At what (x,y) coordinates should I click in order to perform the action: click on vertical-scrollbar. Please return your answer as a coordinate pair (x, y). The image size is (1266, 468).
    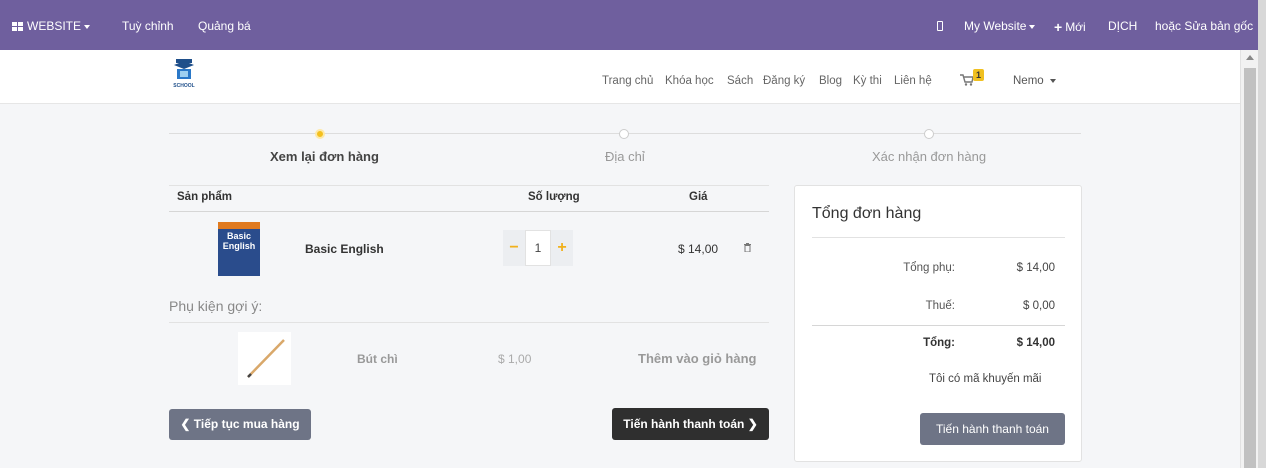
    Looking at the image, I should click on (1249, 259).